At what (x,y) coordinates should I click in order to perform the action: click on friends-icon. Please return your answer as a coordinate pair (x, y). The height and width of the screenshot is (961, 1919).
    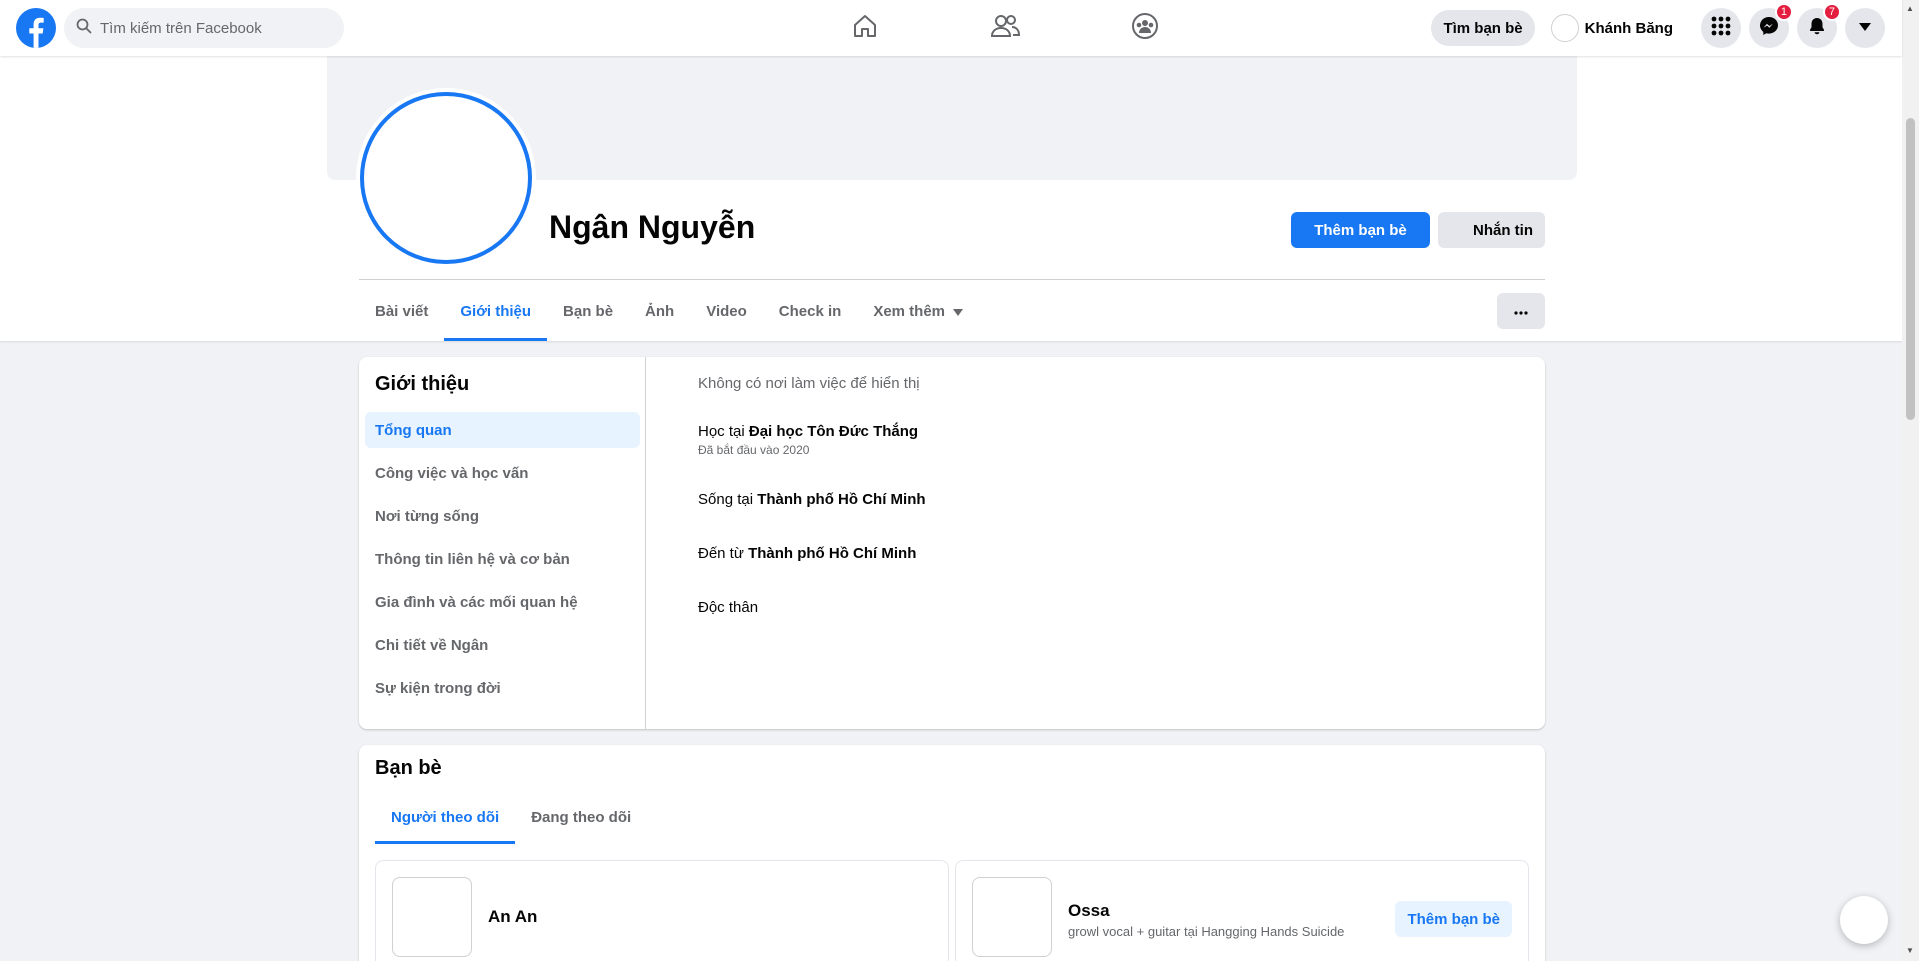
    Looking at the image, I should click on (1005, 28).